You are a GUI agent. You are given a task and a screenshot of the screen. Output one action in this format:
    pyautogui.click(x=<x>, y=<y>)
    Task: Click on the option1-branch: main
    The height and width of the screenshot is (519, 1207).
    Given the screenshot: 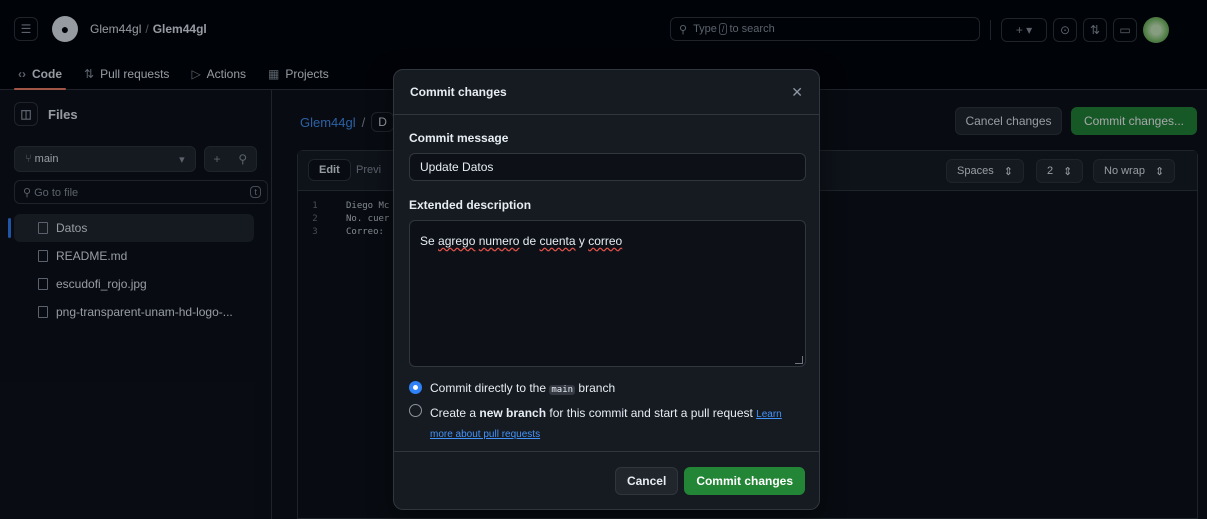 What is the action you would take?
    pyautogui.click(x=562, y=390)
    